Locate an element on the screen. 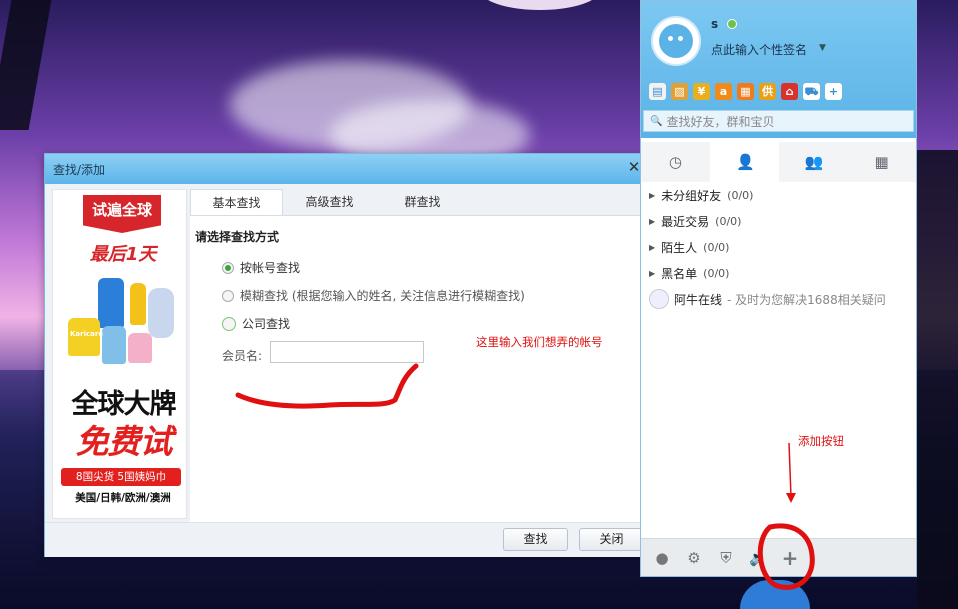 The height and width of the screenshot is (609, 958). tab-basic-search: 基本查找 is located at coordinates (236, 202).